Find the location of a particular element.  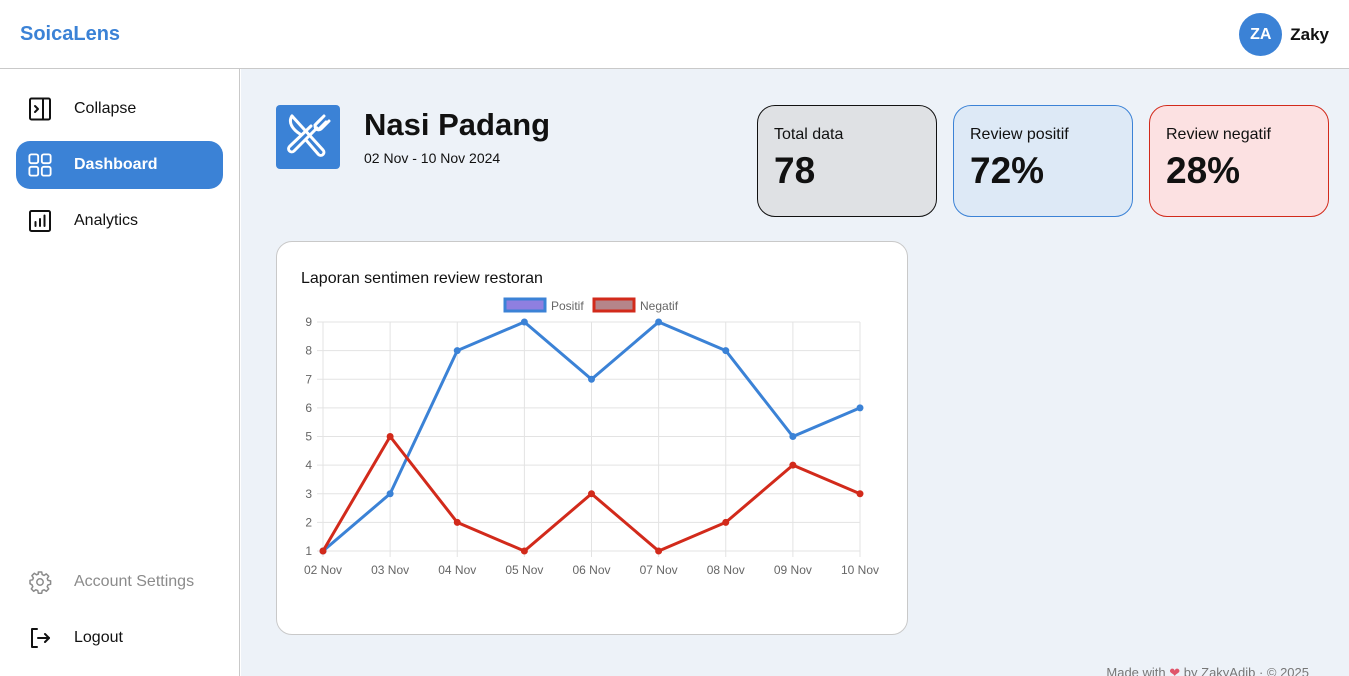

sidebar-item-collapse: Collapse is located at coordinates (119, 109).